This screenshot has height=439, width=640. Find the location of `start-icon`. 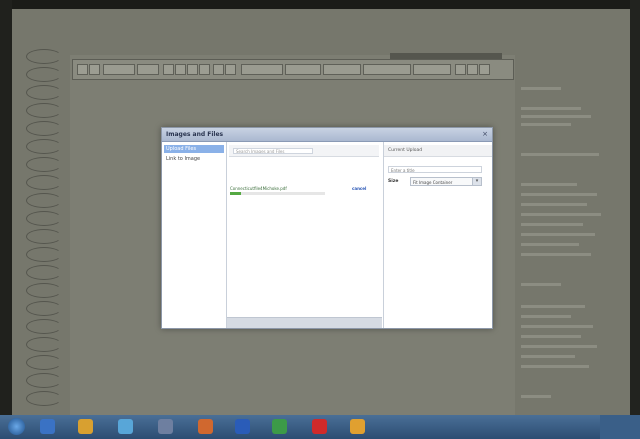

start-icon is located at coordinates (16, 426).